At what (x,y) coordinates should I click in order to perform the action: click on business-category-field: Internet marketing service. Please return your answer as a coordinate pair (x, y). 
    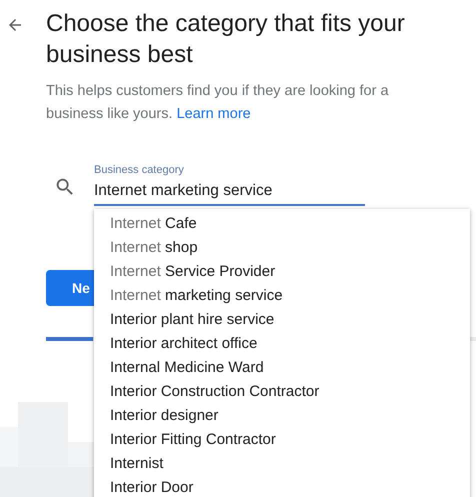
    Looking at the image, I should click on (229, 193).